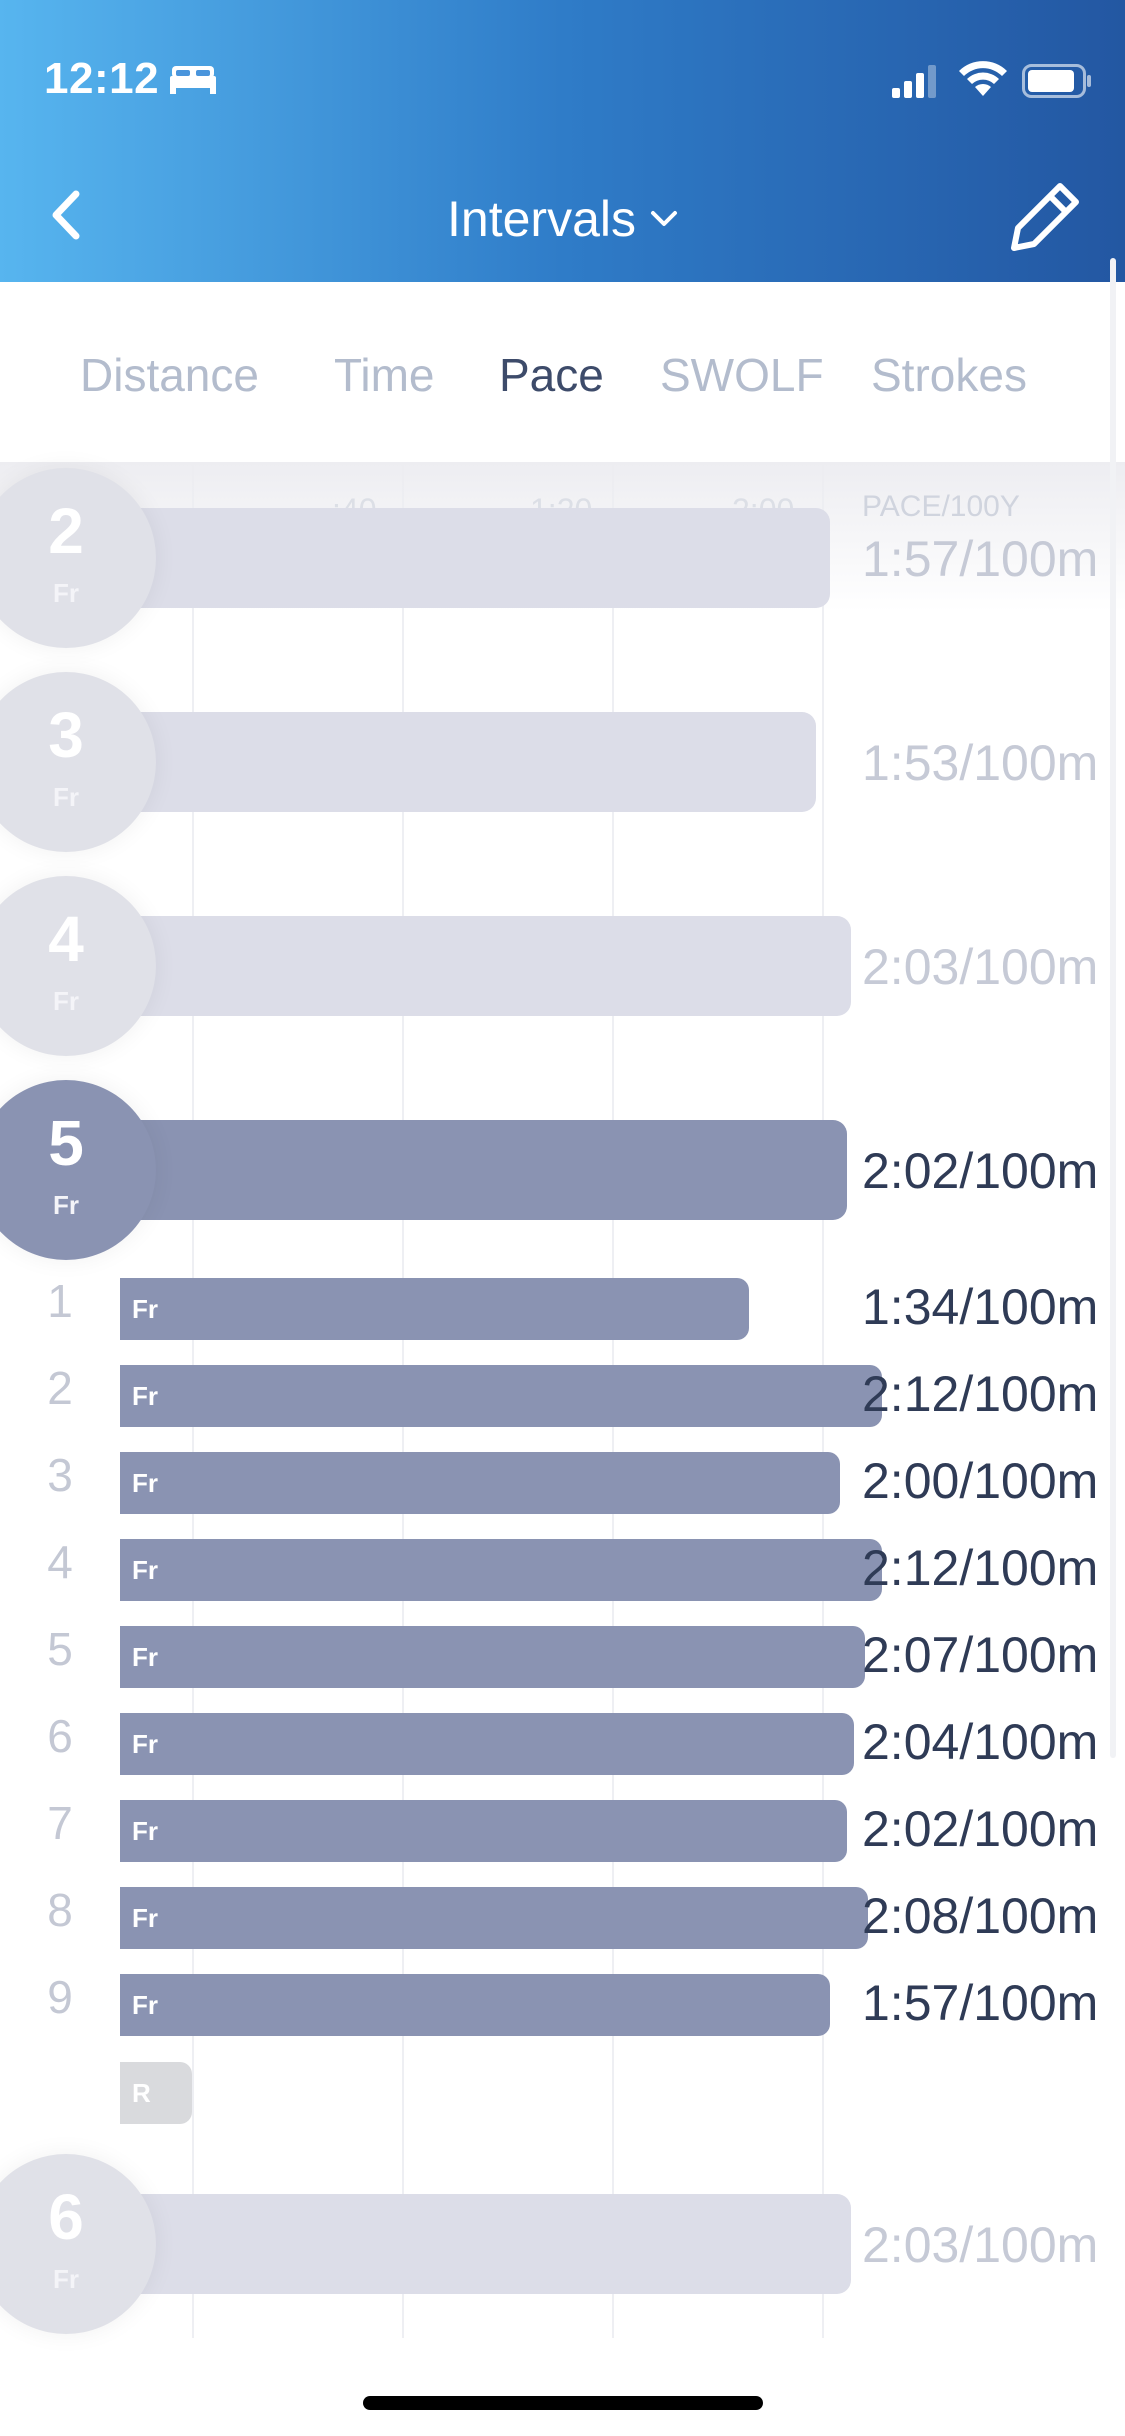  What do you see at coordinates (980, 763) in the screenshot?
I see `interval-pace: 1:53/100m` at bounding box center [980, 763].